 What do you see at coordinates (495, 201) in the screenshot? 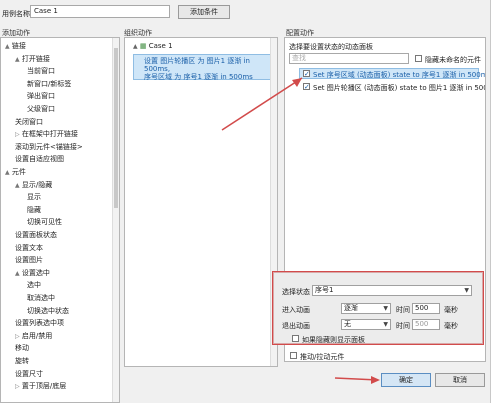
I see `background-window-strip` at bounding box center [495, 201].